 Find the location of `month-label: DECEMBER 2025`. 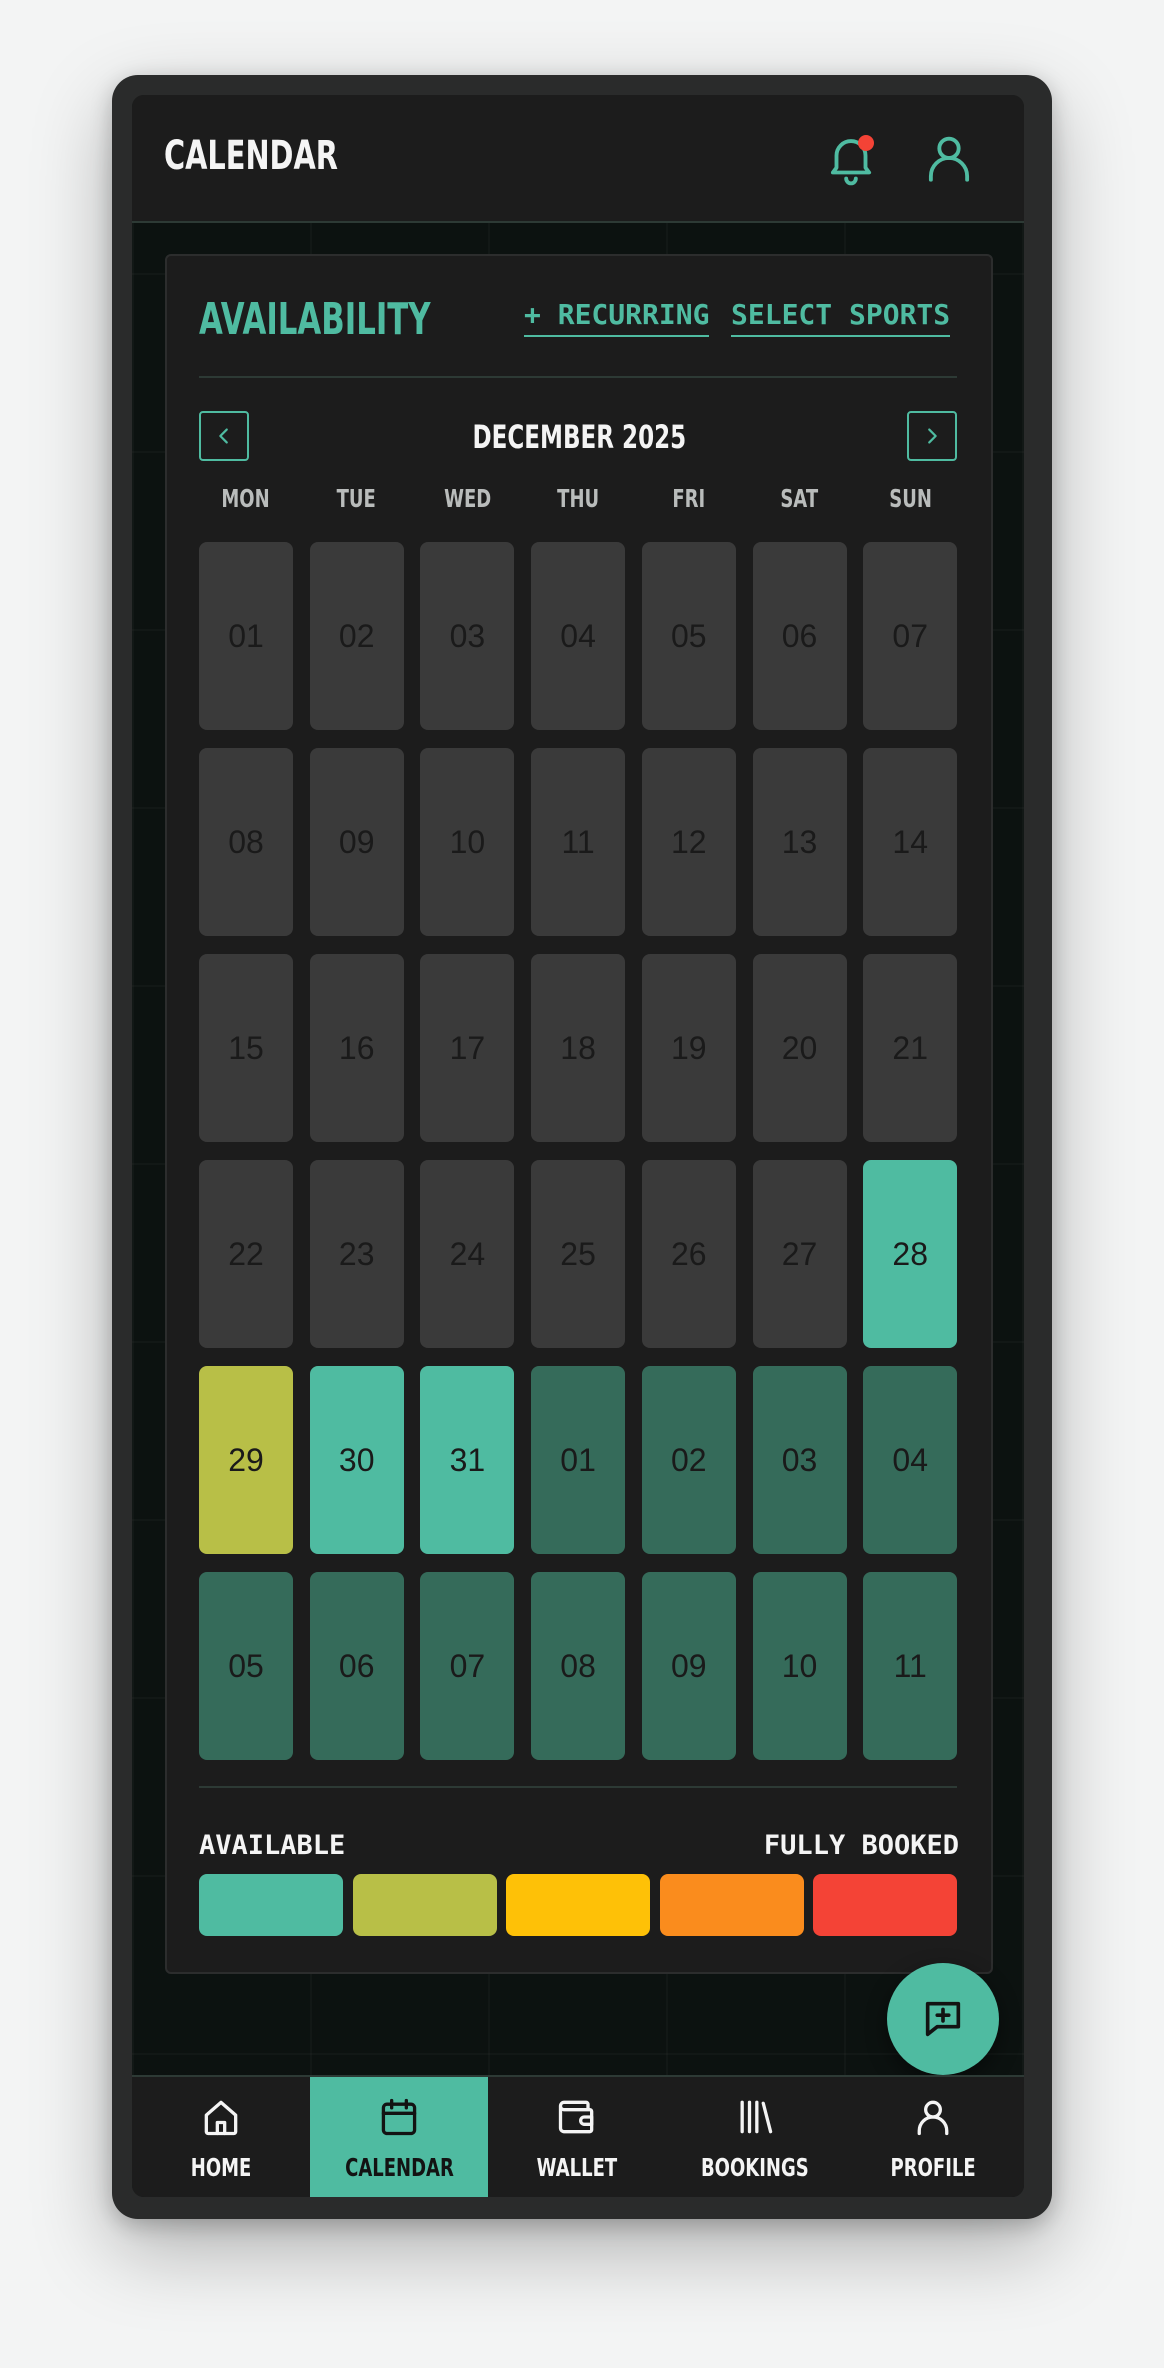

month-label: DECEMBER 2025 is located at coordinates (579, 437).